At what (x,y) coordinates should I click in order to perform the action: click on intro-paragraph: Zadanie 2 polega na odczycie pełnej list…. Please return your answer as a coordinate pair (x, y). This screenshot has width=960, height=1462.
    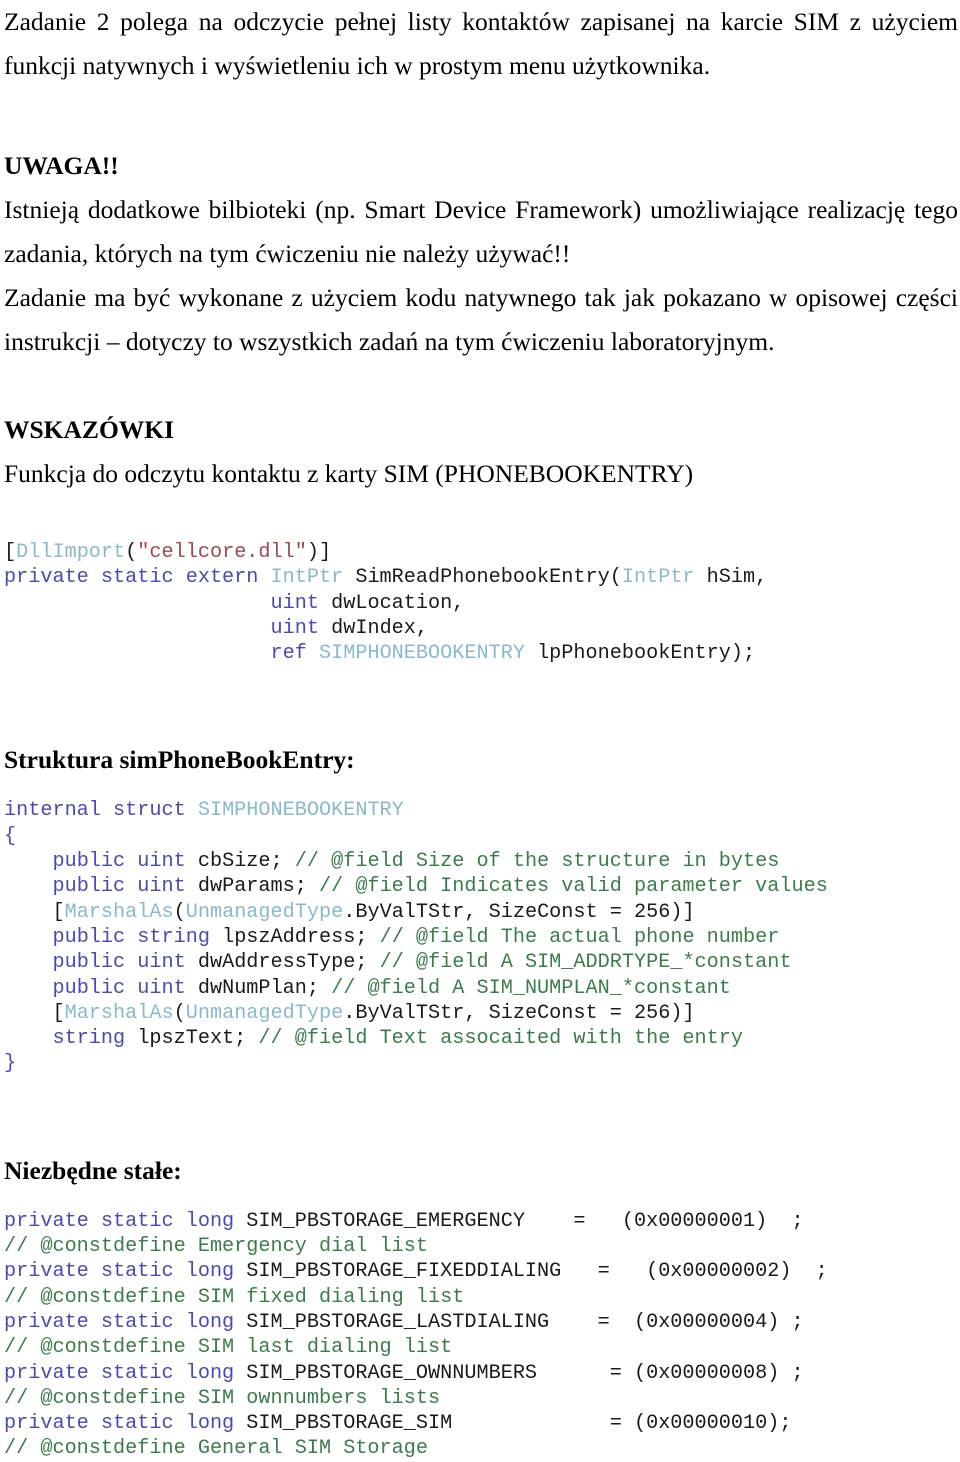
    Looking at the image, I should click on (481, 43).